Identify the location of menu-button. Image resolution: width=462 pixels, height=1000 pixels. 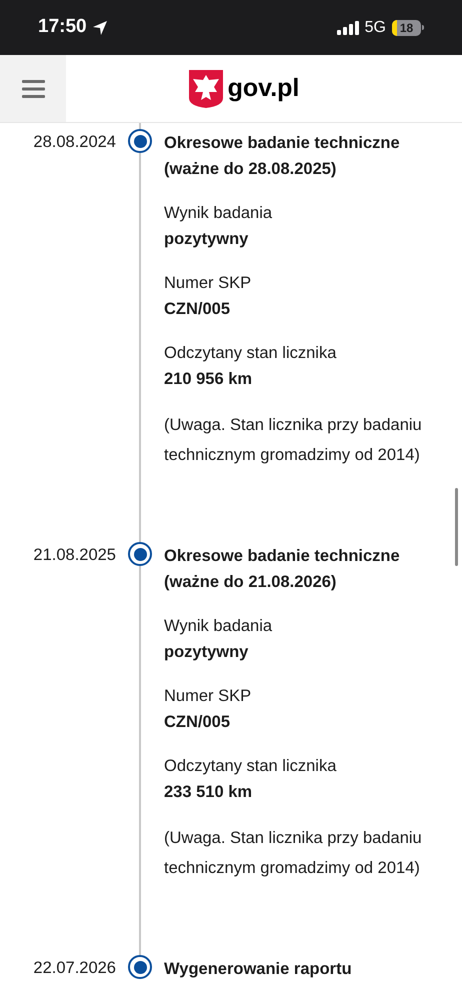
(33, 88).